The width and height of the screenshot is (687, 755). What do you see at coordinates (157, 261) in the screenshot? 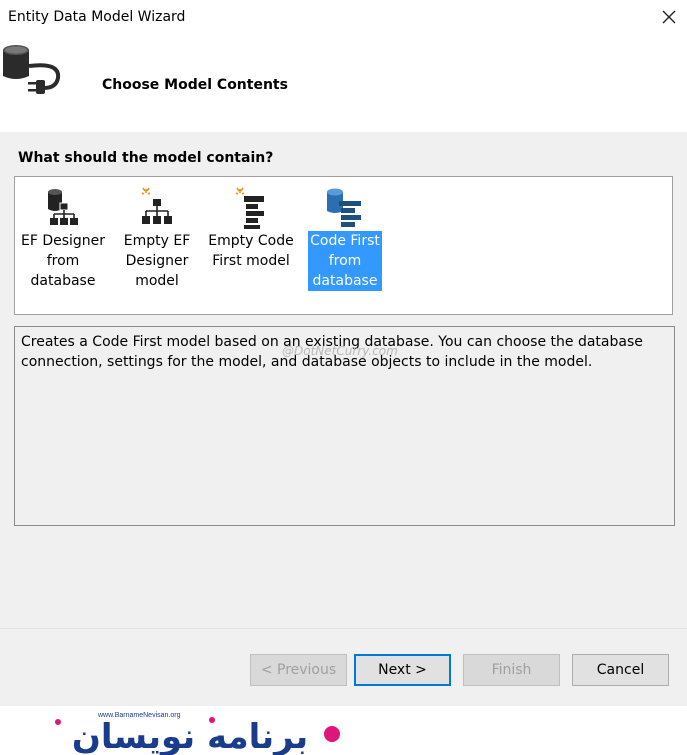
I see `option-label: Empty EF Designer model` at bounding box center [157, 261].